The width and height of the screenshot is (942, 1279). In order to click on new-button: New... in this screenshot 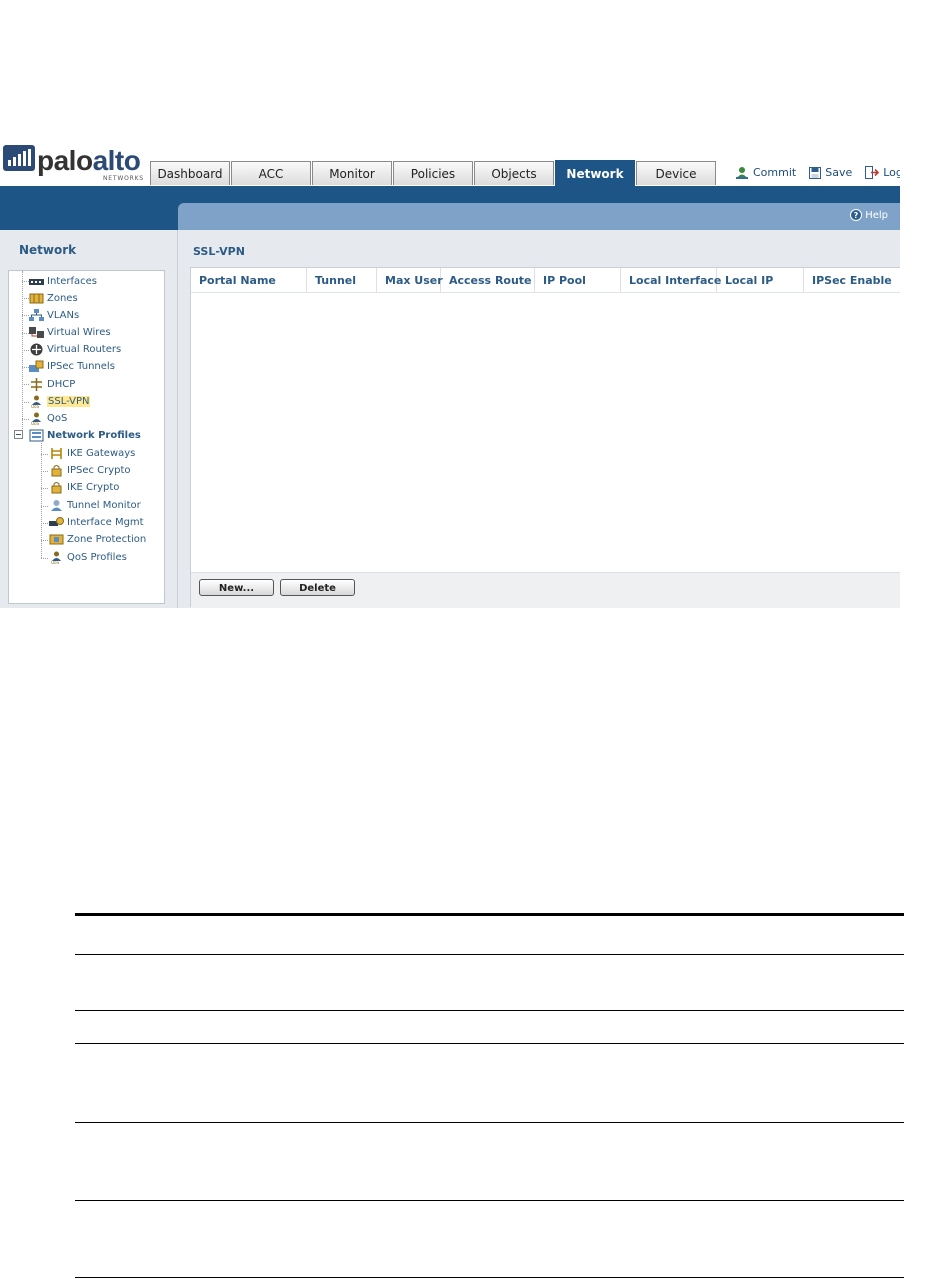, I will do `click(236, 587)`.